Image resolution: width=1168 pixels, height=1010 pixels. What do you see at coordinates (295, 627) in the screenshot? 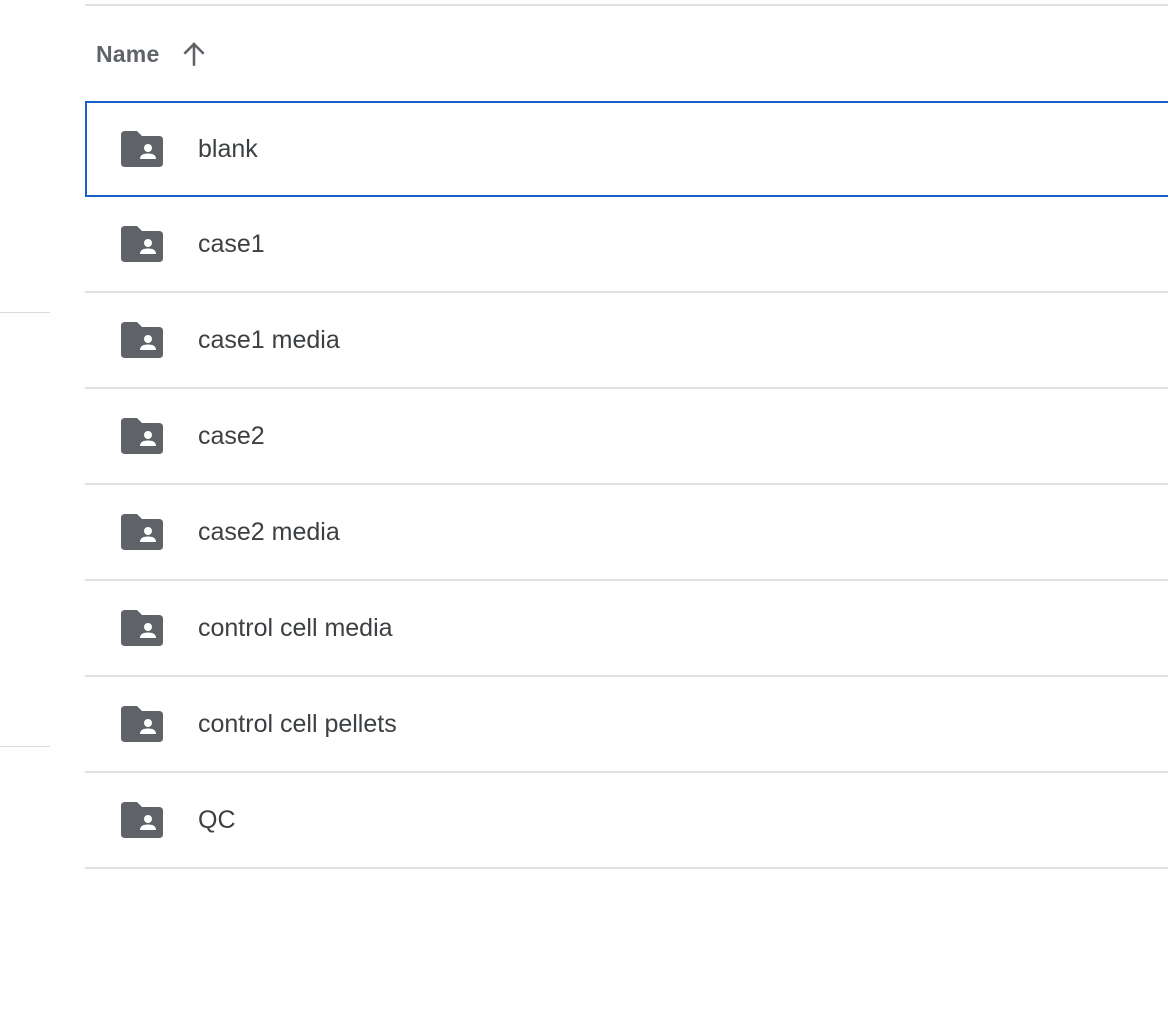
I see `folder-name: control cell media` at bounding box center [295, 627].